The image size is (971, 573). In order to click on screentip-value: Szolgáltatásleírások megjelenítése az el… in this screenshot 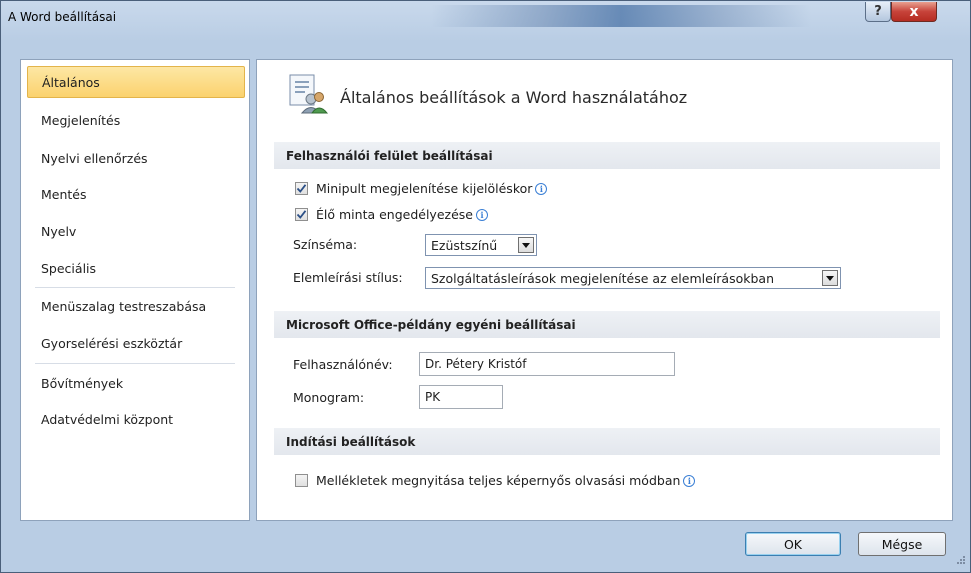, I will do `click(602, 278)`.